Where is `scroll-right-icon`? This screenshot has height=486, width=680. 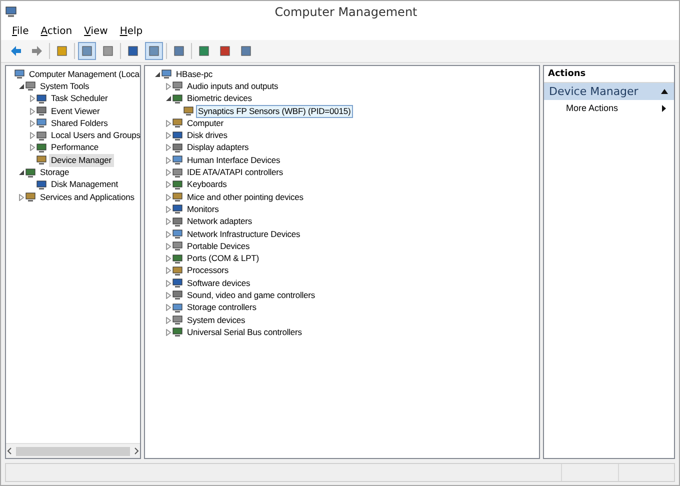 scroll-right-icon is located at coordinates (136, 451).